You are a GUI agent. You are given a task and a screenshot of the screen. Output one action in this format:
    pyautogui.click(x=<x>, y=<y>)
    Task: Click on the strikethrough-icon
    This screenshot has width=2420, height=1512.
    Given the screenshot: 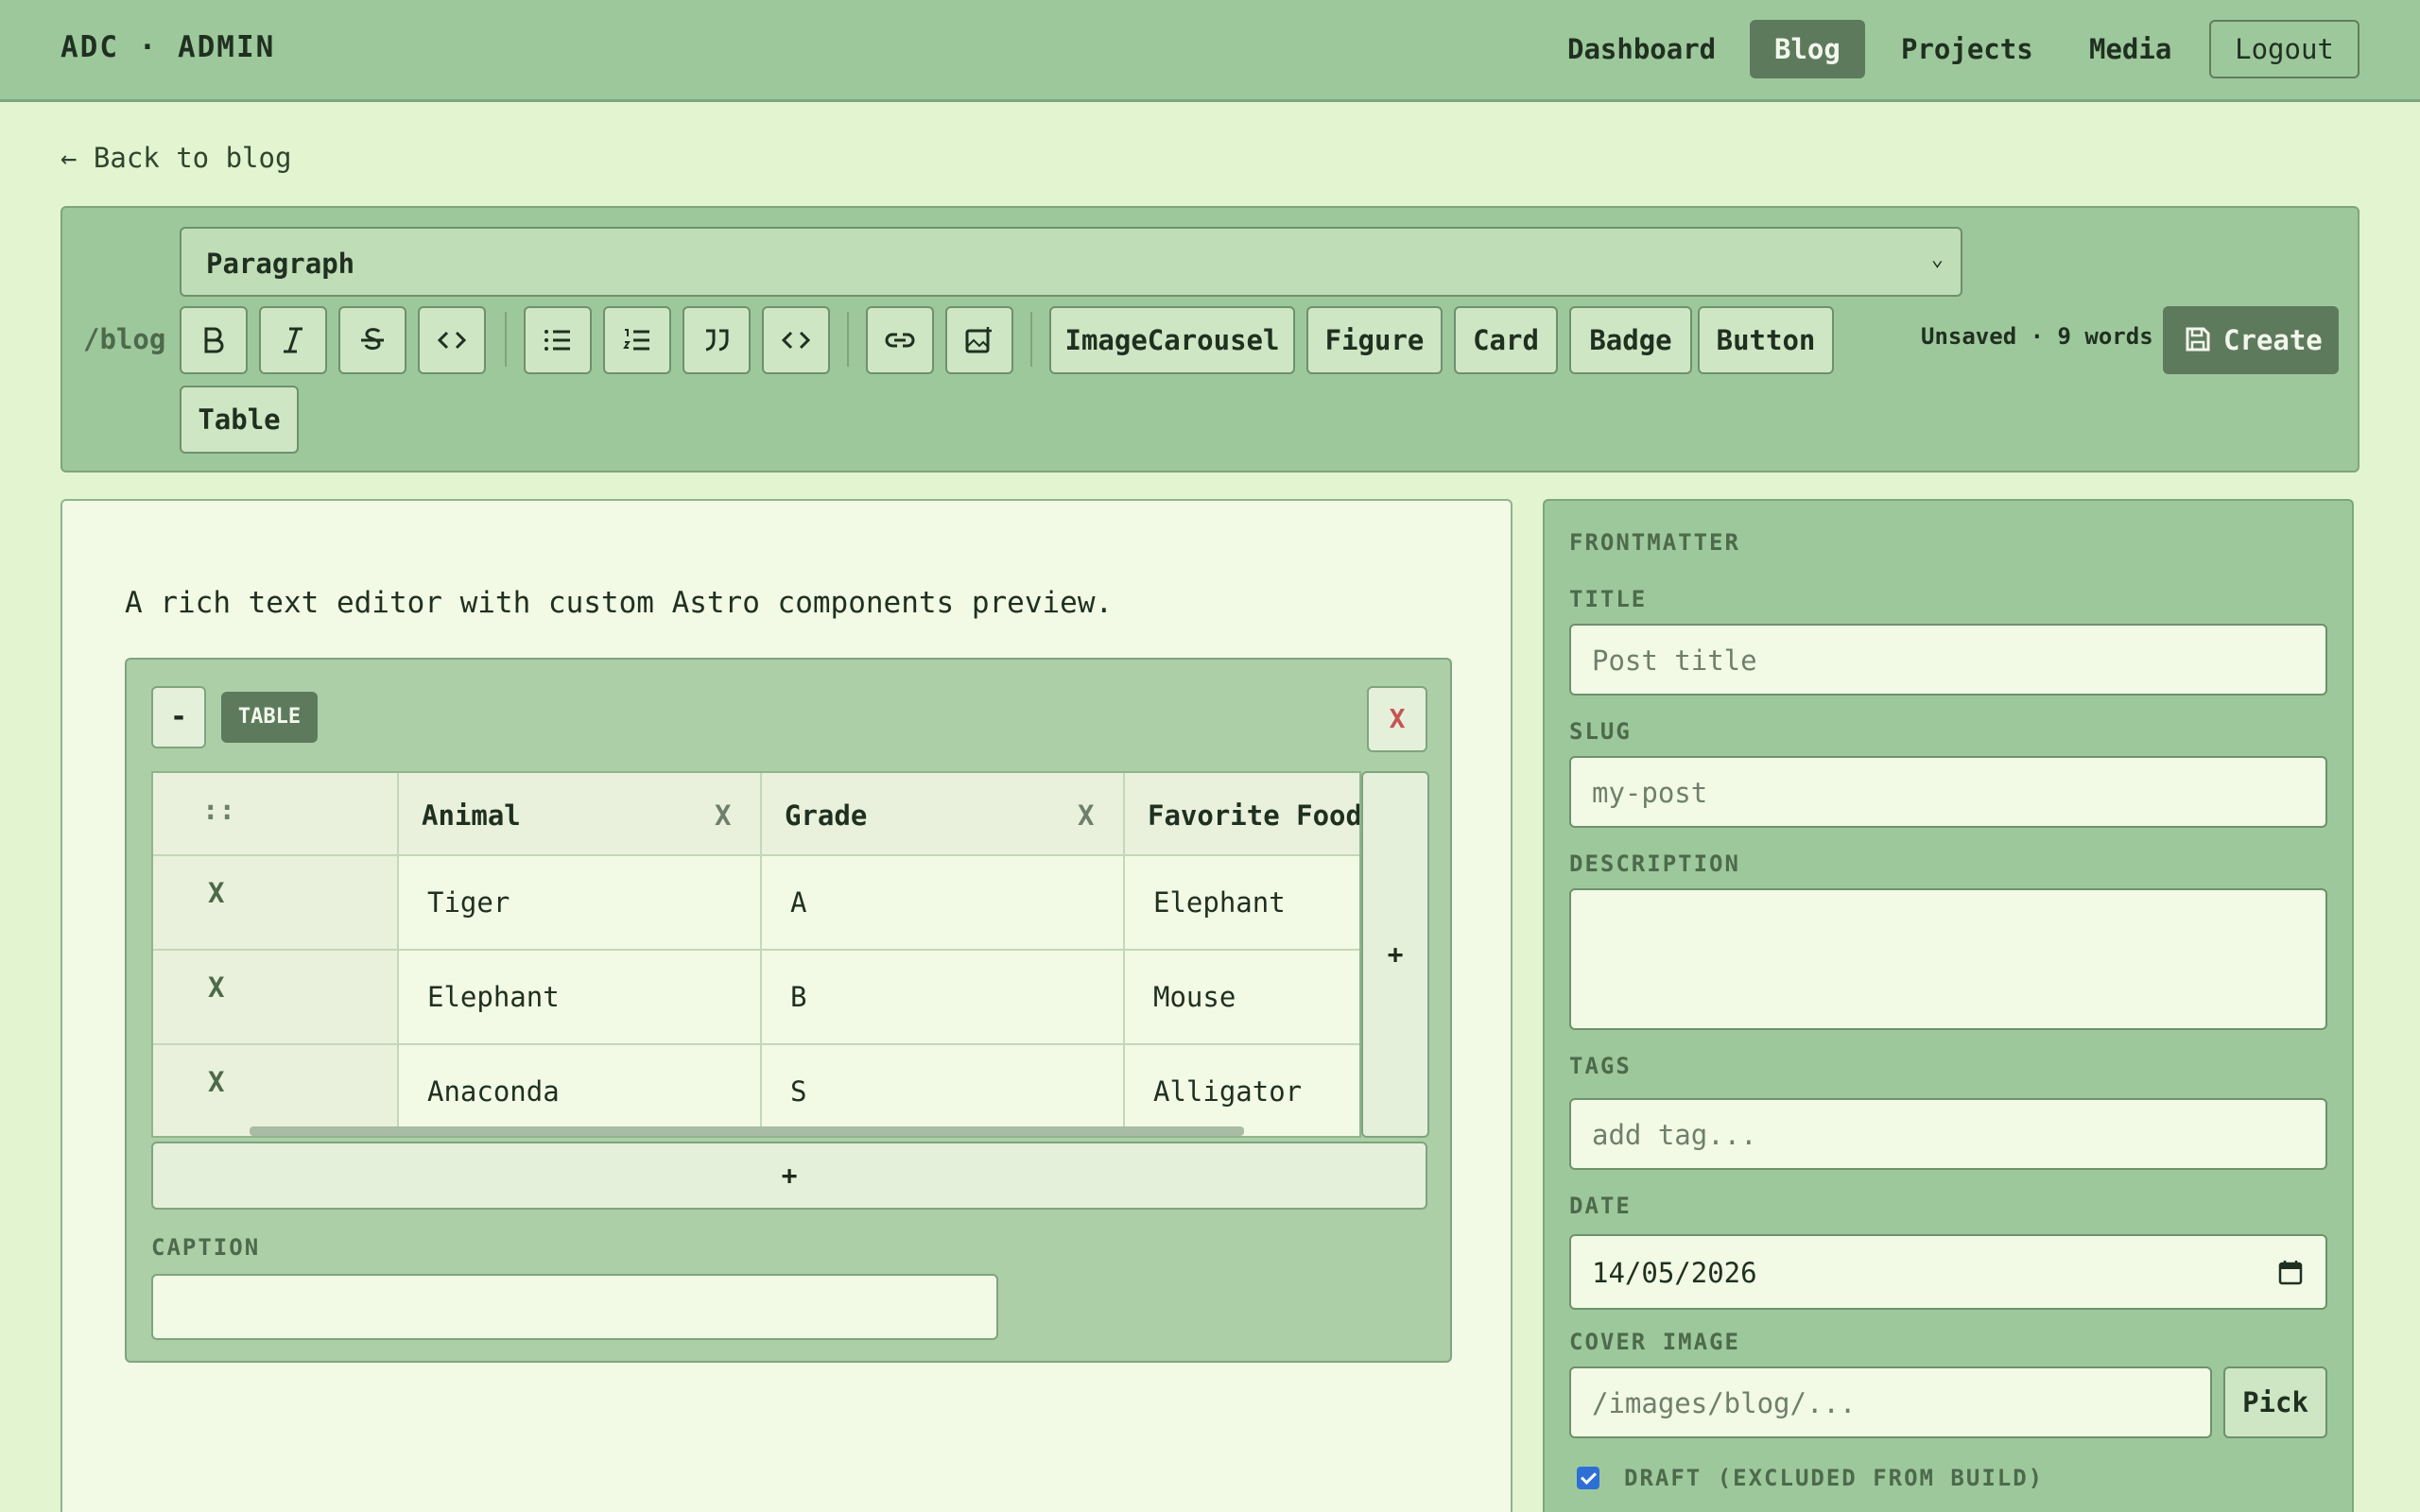 What is the action you would take?
    pyautogui.click(x=373, y=339)
    